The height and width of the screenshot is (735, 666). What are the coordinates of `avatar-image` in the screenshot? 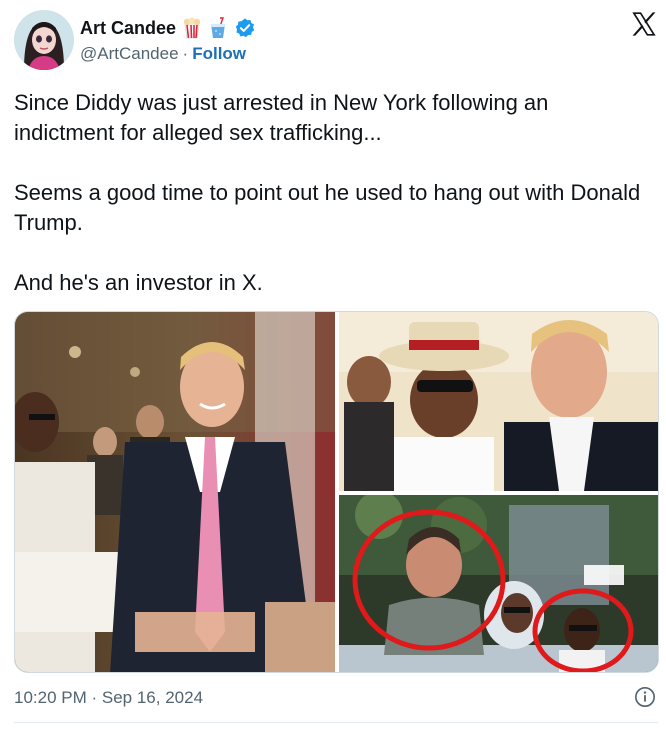 It's located at (44, 40).